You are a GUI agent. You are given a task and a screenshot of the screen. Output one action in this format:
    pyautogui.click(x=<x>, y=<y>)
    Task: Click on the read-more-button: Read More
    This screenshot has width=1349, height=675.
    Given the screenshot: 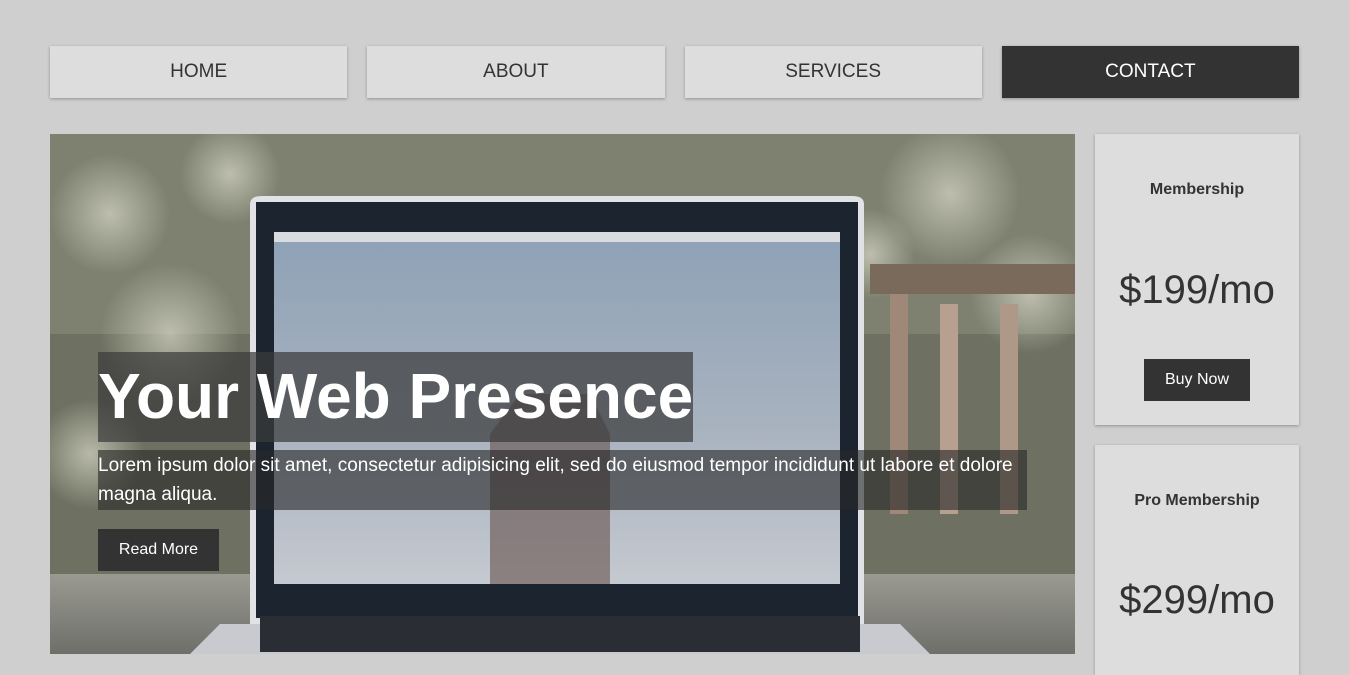 What is the action you would take?
    pyautogui.click(x=158, y=550)
    